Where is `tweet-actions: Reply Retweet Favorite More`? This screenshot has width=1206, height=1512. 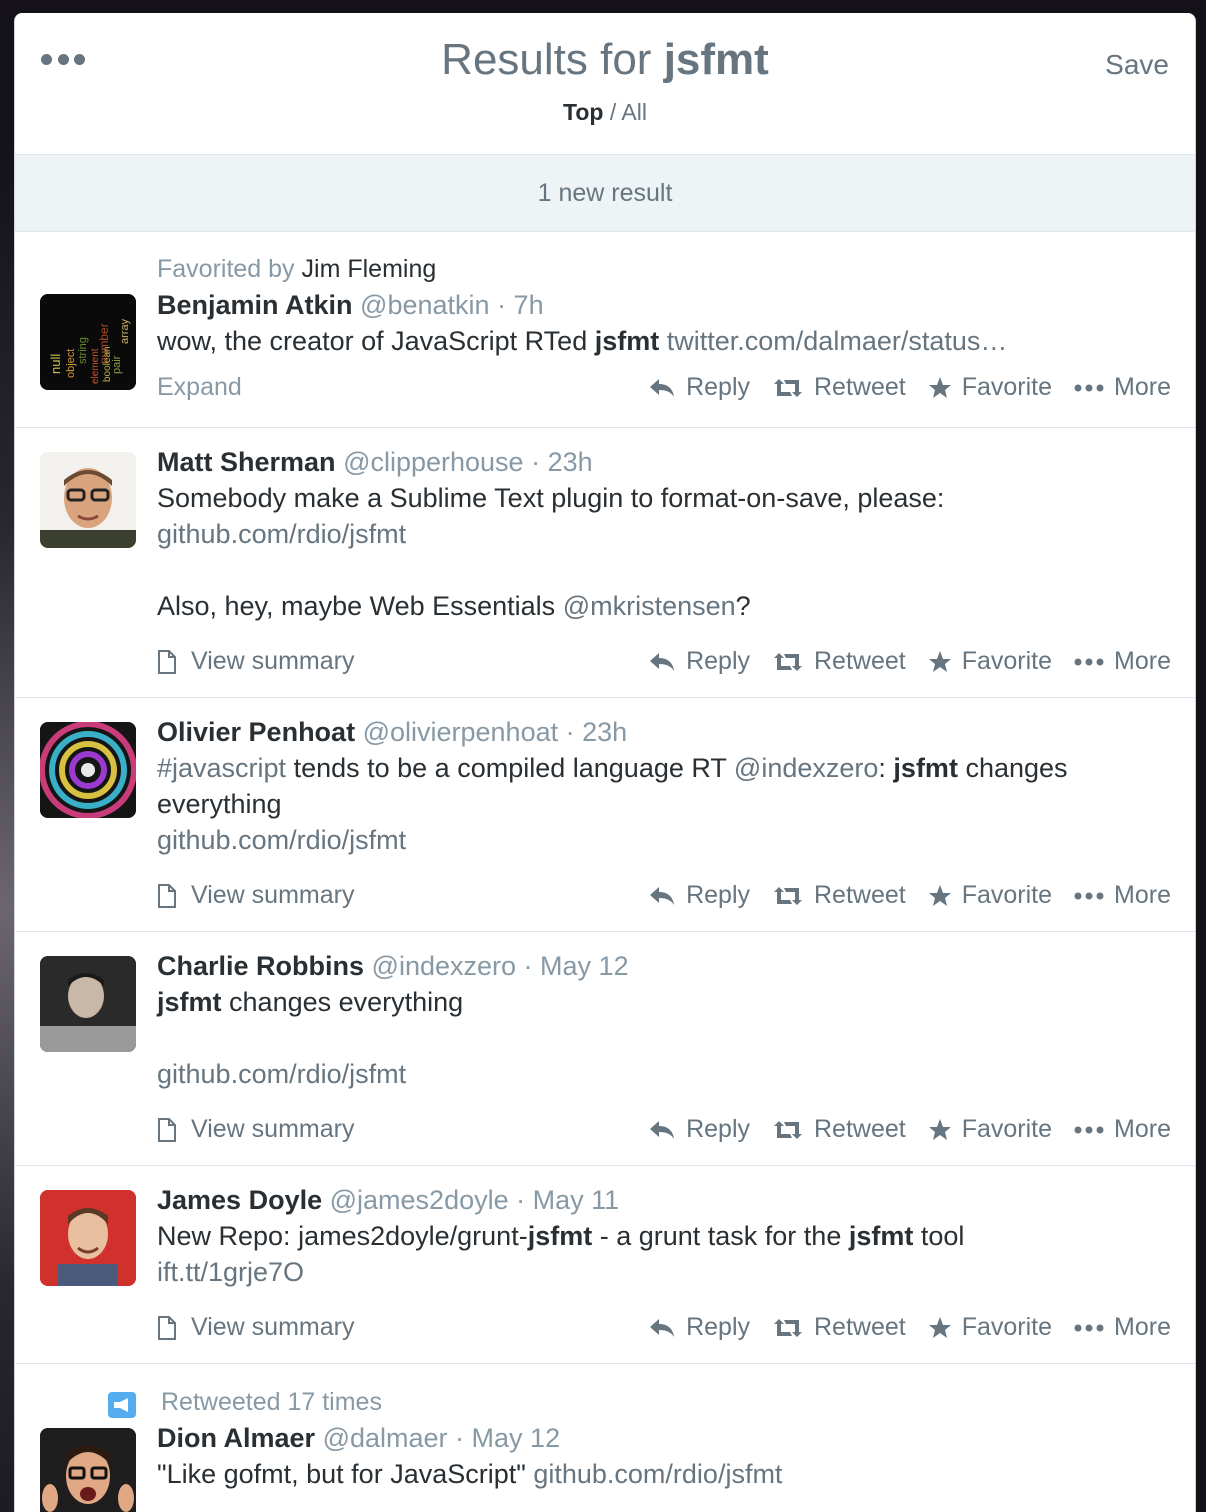 tweet-actions: Reply Retweet Favorite More is located at coordinates (898, 661).